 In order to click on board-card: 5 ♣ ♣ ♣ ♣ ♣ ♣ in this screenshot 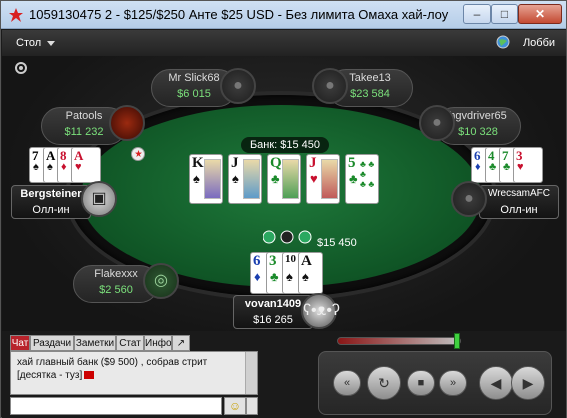, I will do `click(362, 179)`.